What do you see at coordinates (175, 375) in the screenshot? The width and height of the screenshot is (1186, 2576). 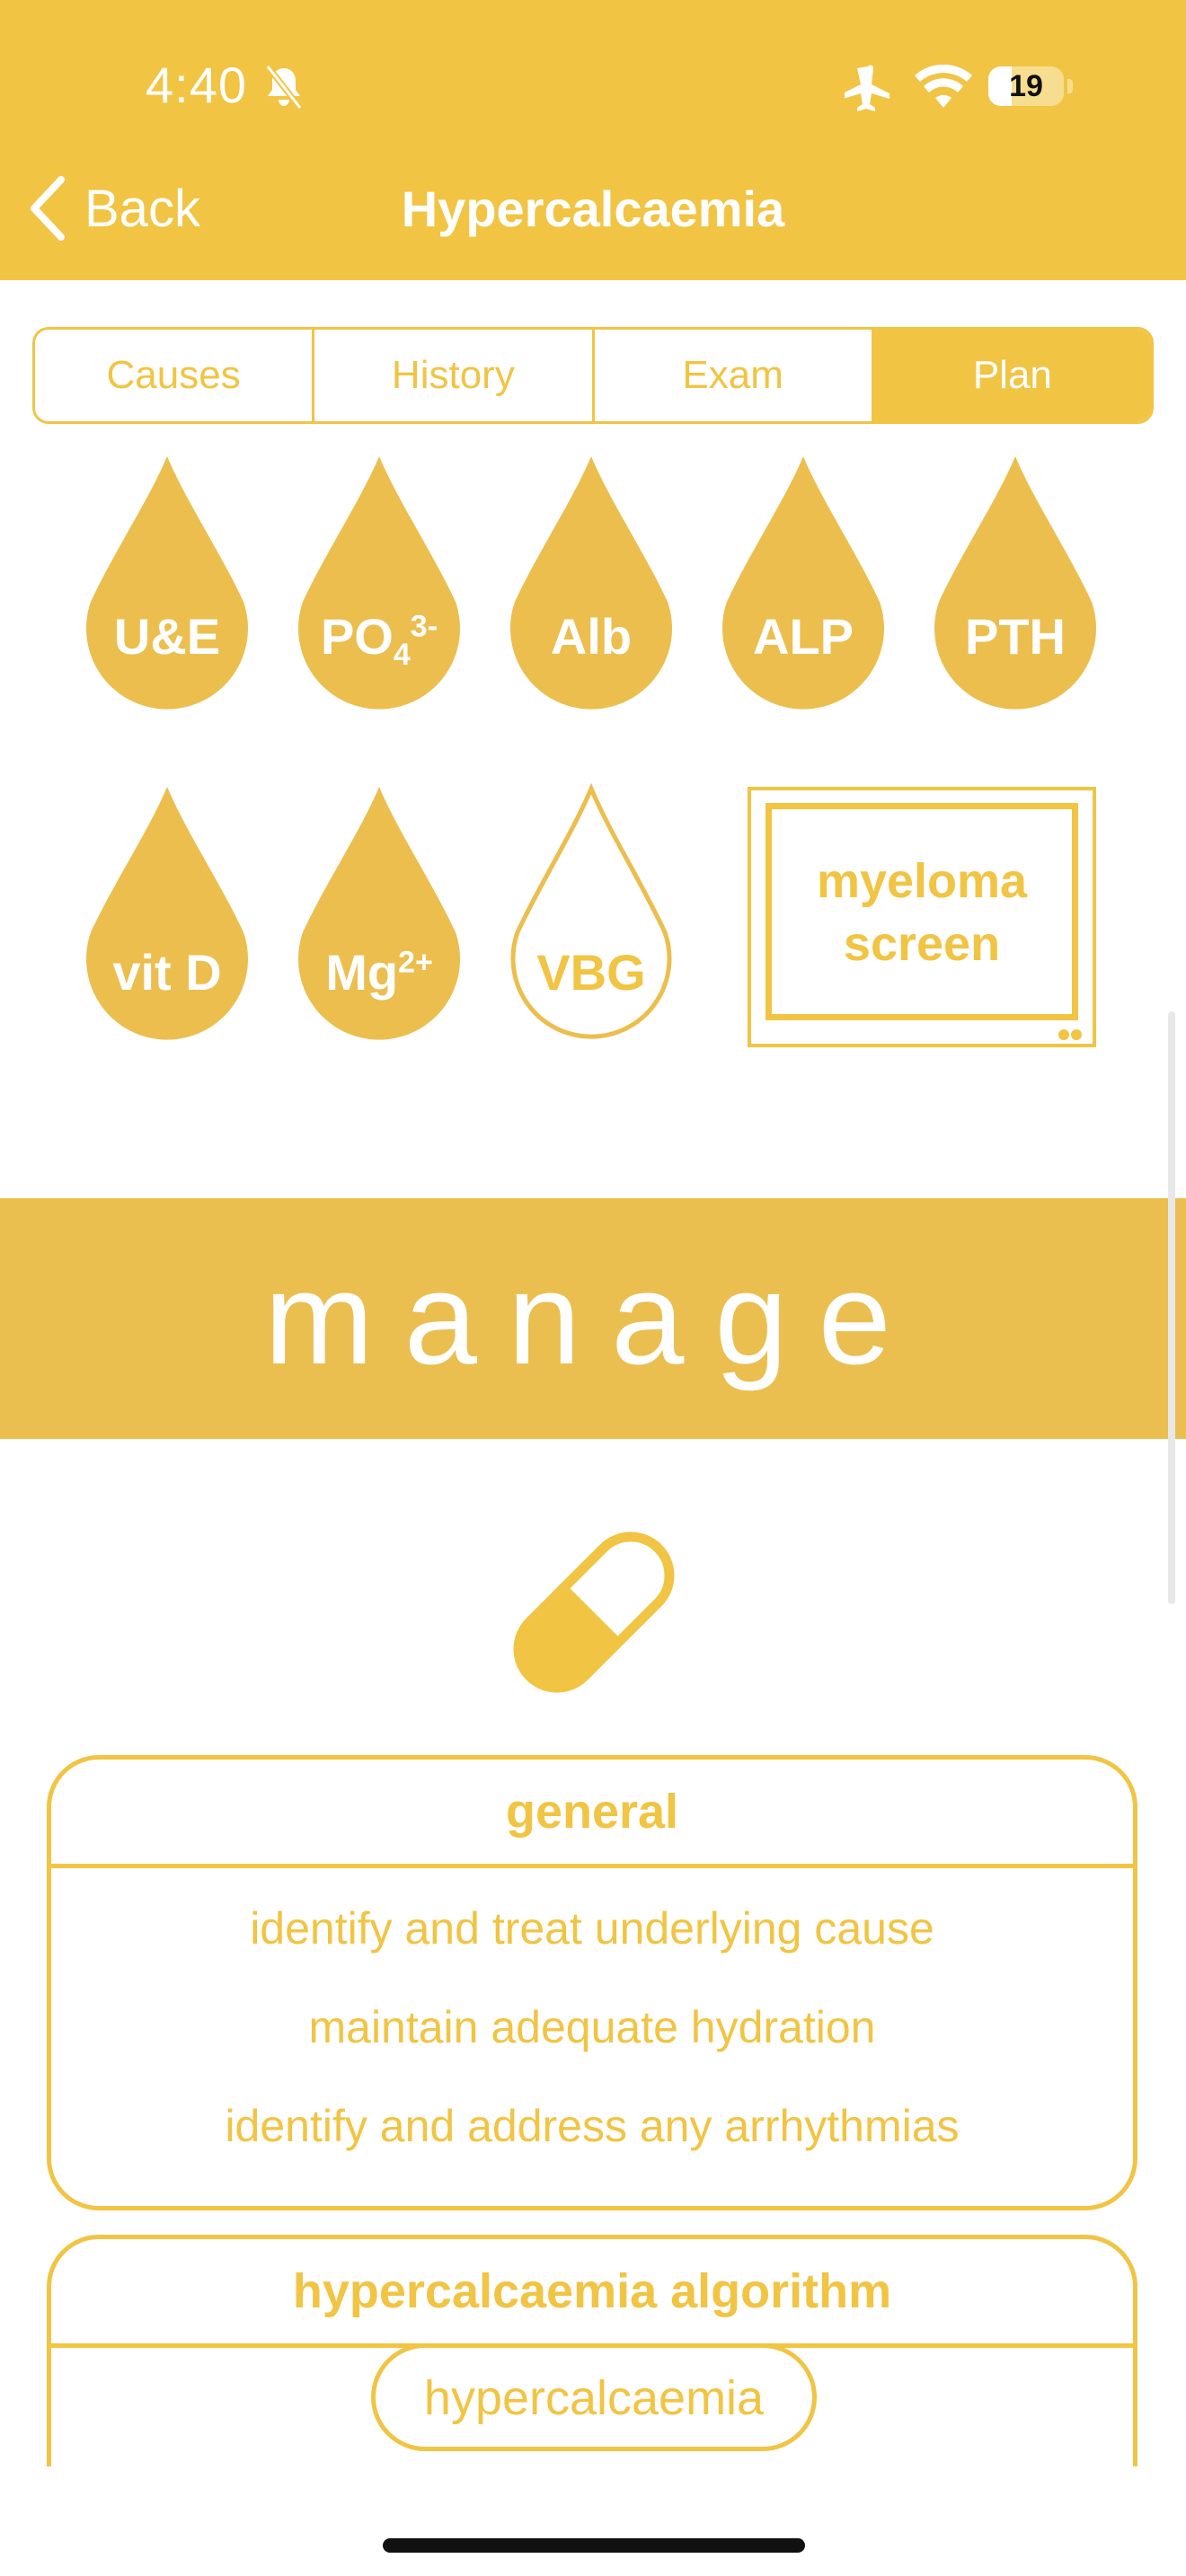 I see `tab-causes: Causes` at bounding box center [175, 375].